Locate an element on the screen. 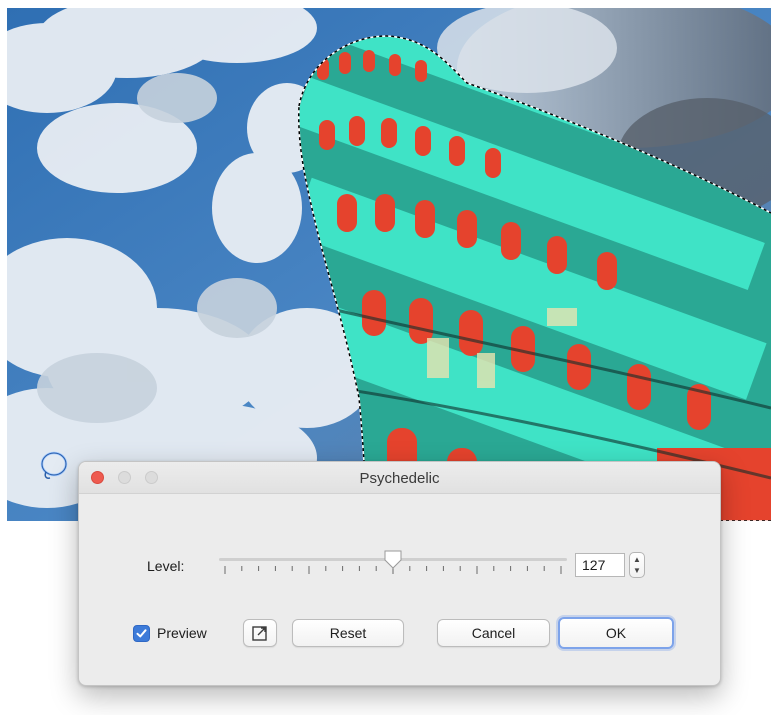 The height and width of the screenshot is (715, 771). level-label: Level: is located at coordinates (166, 566).